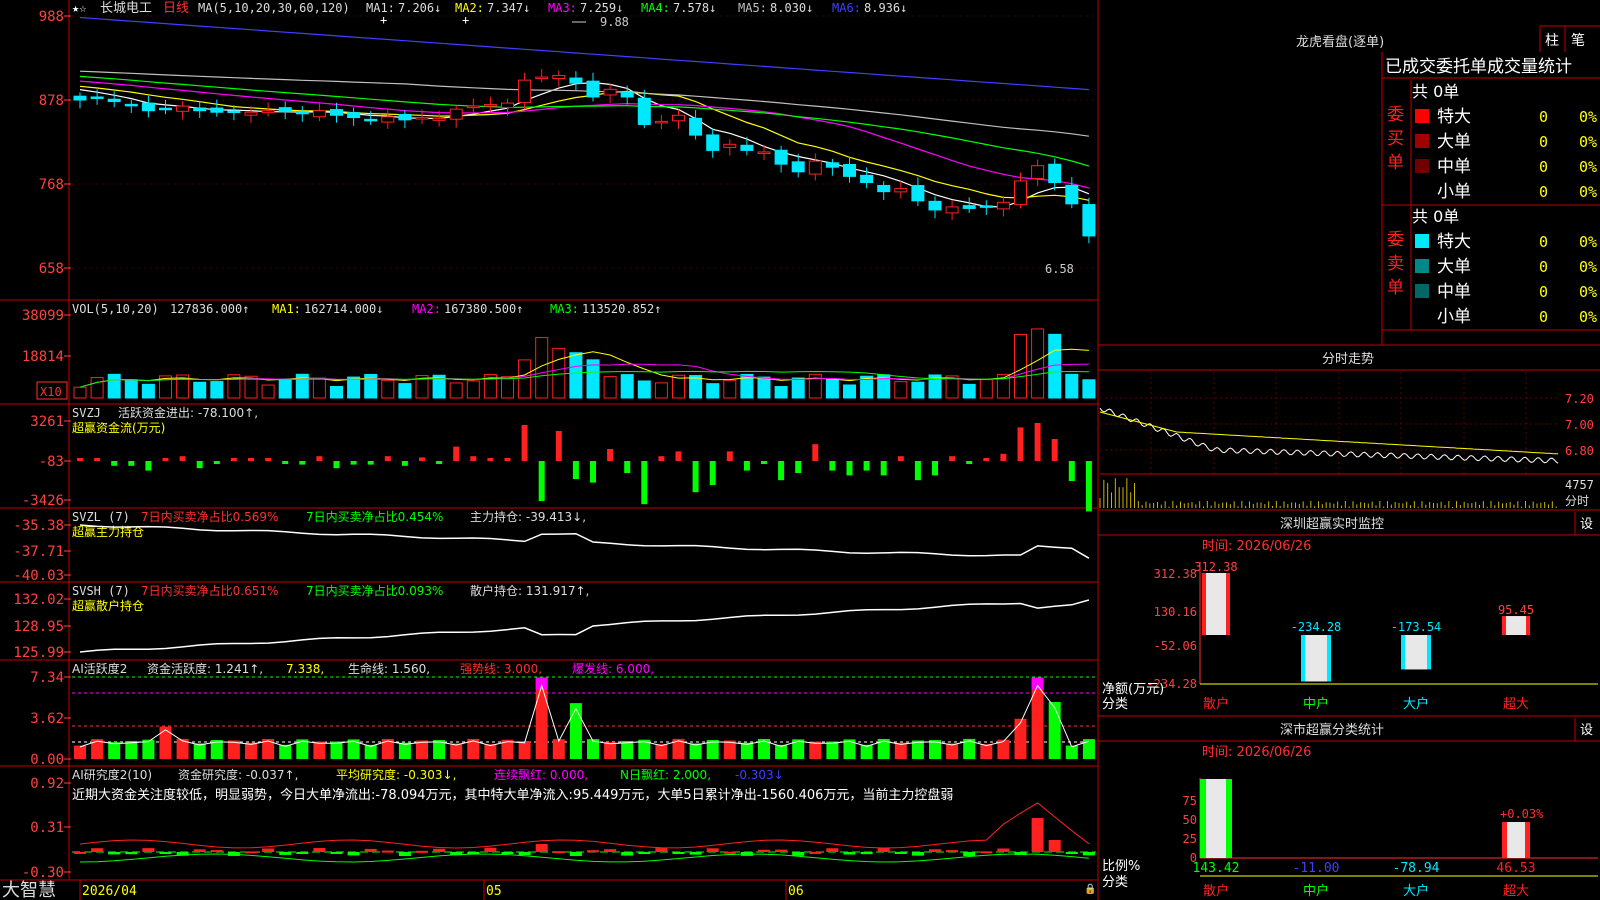 The width and height of the screenshot is (1600, 900). Describe the element at coordinates (584, 363) in the screenshot. I see `volume-bars` at that location.